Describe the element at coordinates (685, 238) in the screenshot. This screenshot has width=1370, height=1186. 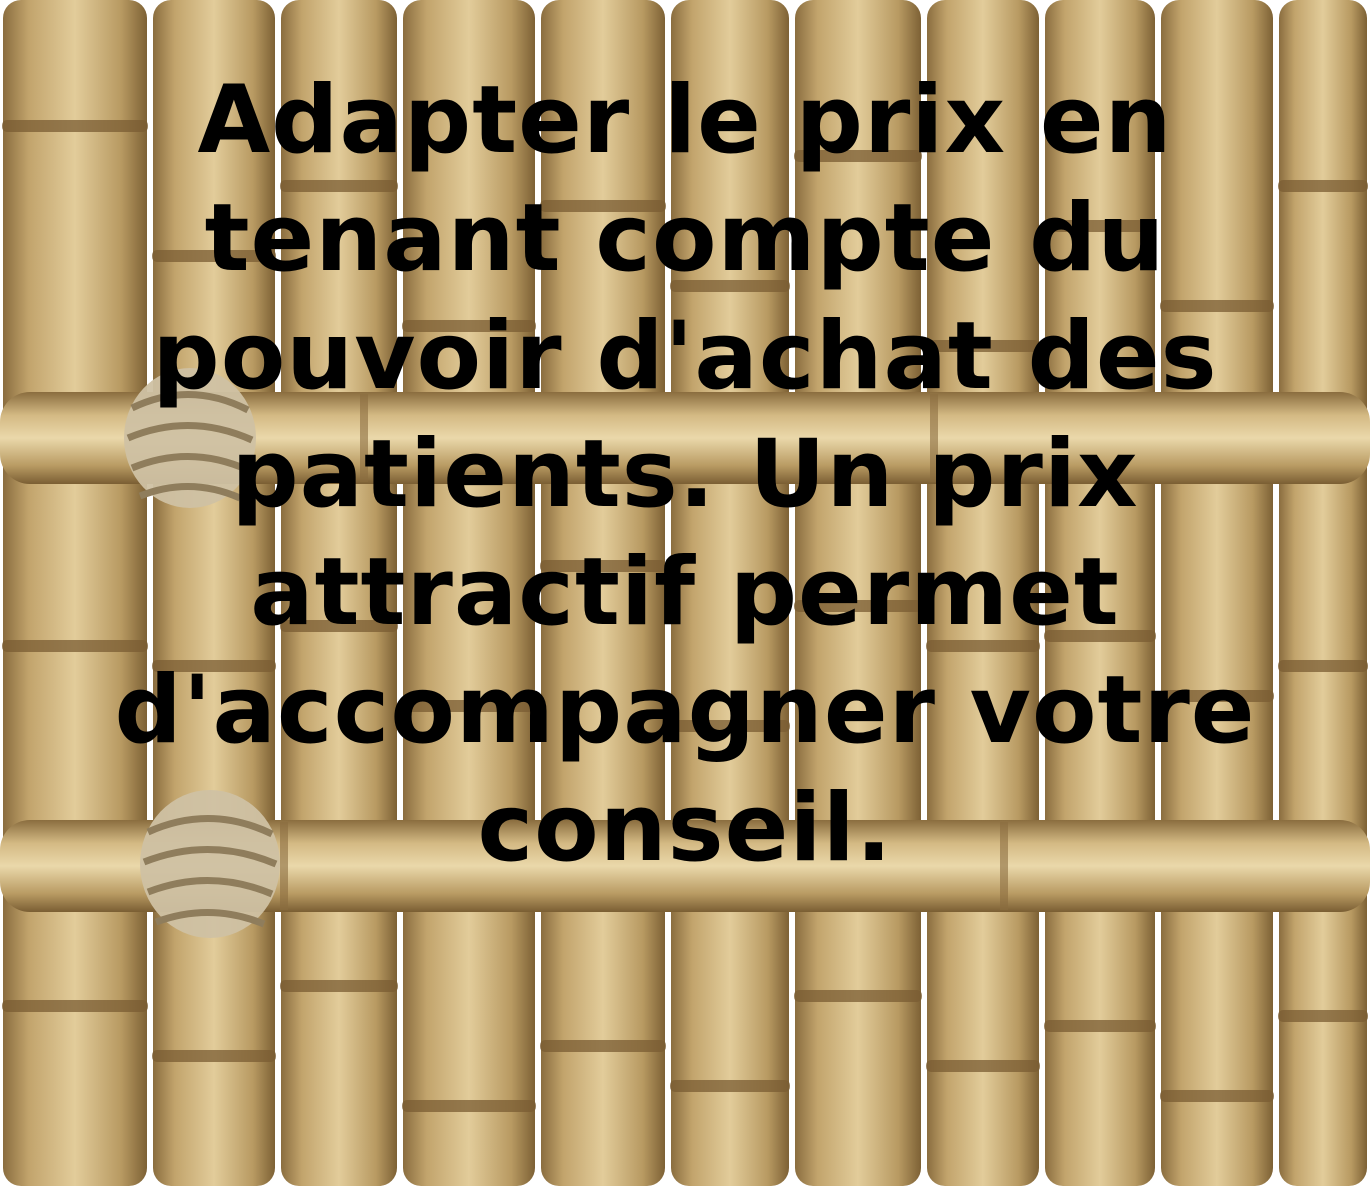
I see `caption-line: tenant compte du` at that location.